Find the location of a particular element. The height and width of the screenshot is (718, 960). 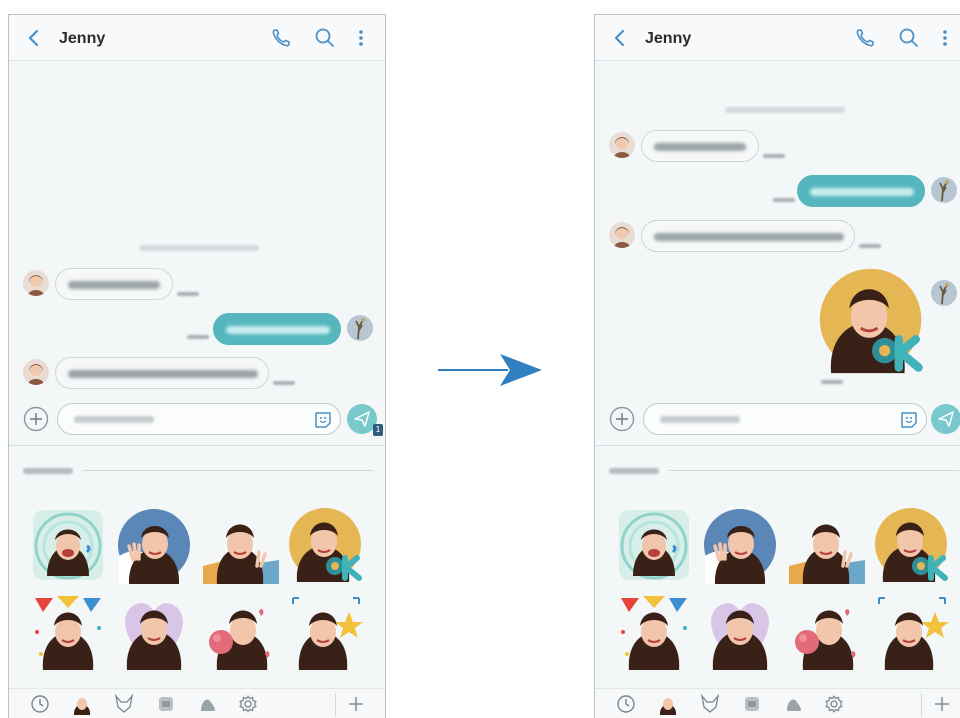

send-button: 1 is located at coordinates (365, 420).